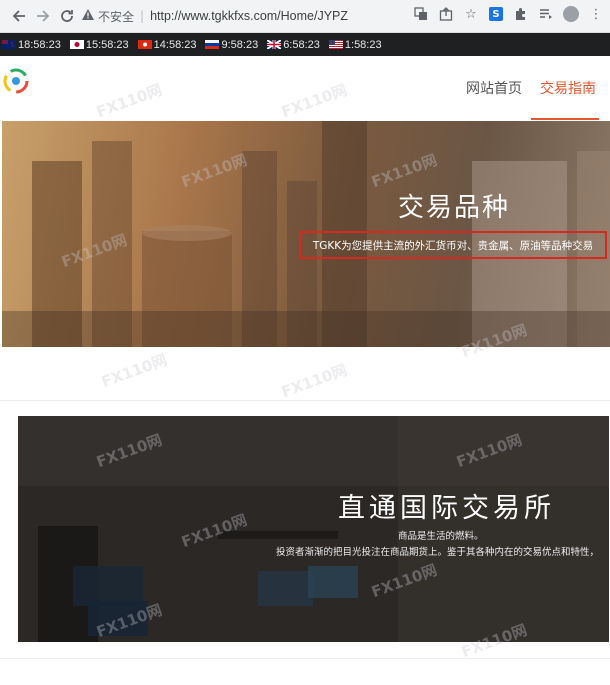  What do you see at coordinates (39, 44) in the screenshot?
I see `clock-time: 18:58:23` at bounding box center [39, 44].